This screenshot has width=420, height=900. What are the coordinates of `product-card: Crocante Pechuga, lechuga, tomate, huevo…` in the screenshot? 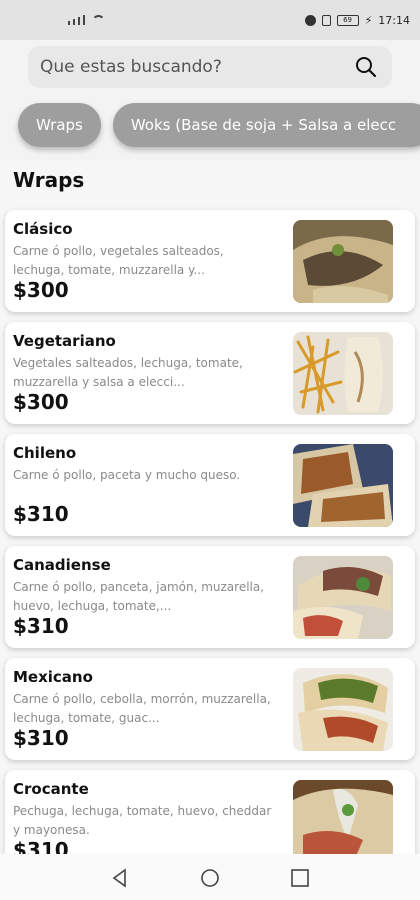 It's located at (210, 812).